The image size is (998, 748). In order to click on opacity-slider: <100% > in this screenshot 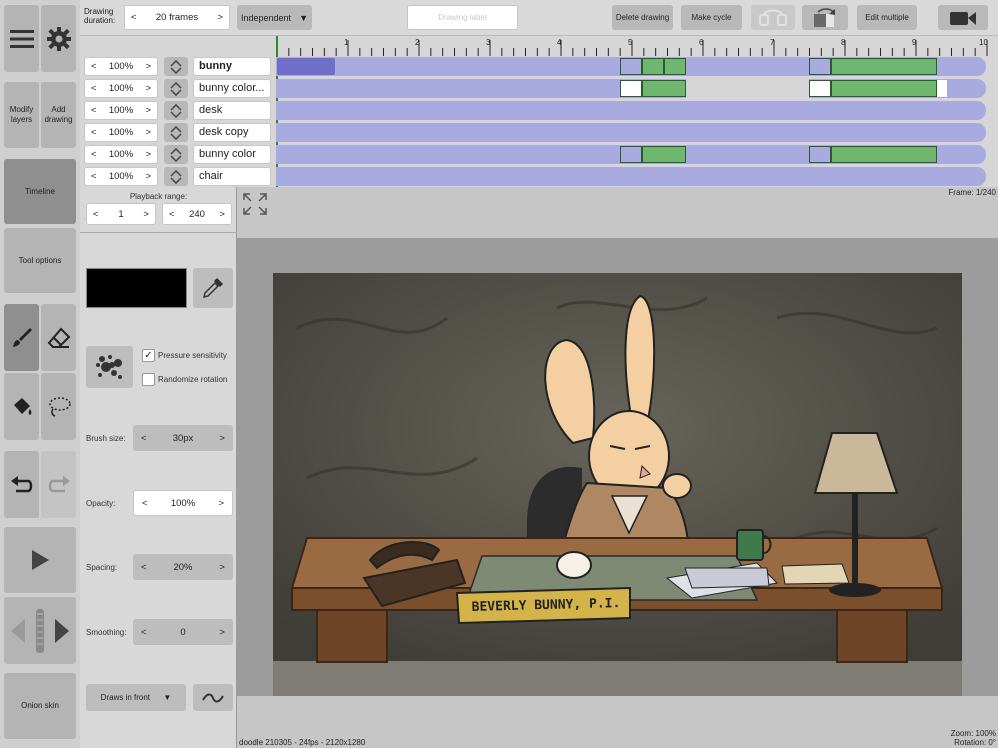, I will do `click(183, 503)`.